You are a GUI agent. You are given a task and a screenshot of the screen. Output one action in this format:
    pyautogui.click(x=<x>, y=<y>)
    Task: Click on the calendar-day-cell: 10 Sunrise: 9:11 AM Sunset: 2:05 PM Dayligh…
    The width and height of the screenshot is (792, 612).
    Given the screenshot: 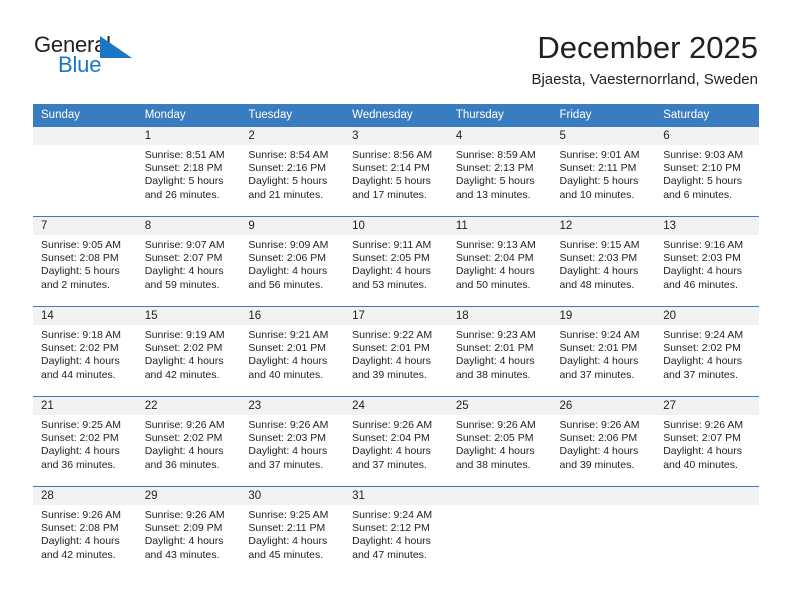 What is the action you would take?
    pyautogui.click(x=396, y=261)
    